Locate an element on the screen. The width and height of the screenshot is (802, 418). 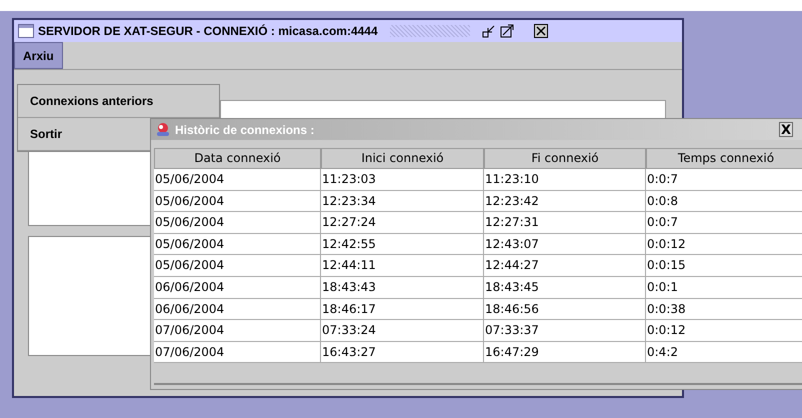
column-header: Fi connexió is located at coordinates (565, 158).